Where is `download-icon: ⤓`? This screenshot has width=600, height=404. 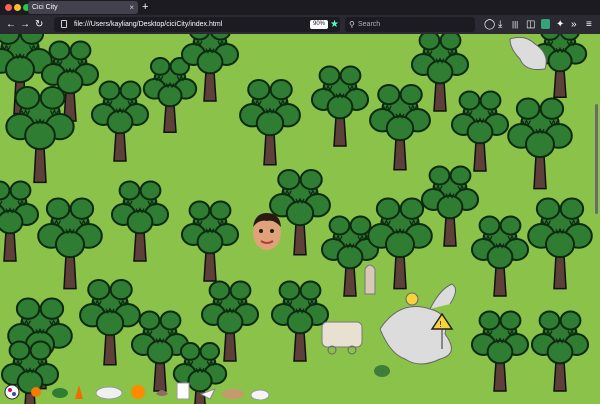 download-icon: ⤓ is located at coordinates (500, 24).